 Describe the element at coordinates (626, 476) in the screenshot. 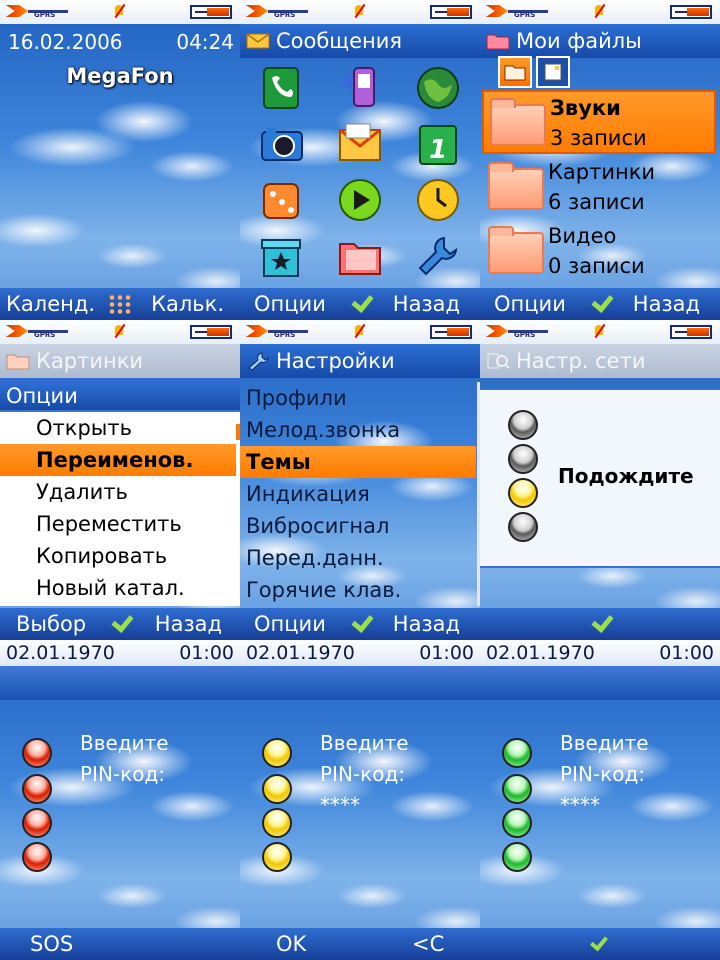

I see `wait-message: Подождите` at that location.